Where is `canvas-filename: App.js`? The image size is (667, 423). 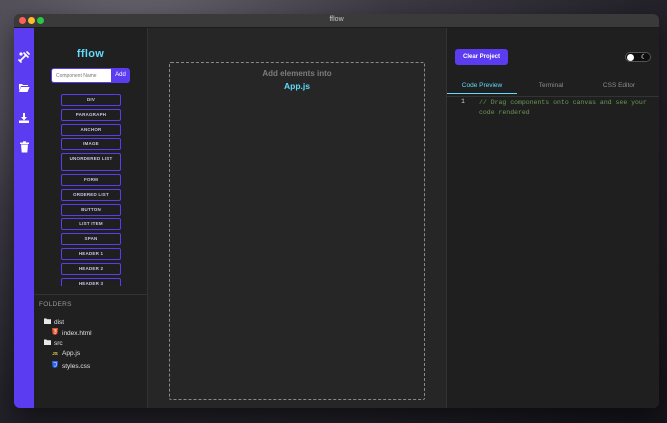
canvas-filename: App.js is located at coordinates (297, 86).